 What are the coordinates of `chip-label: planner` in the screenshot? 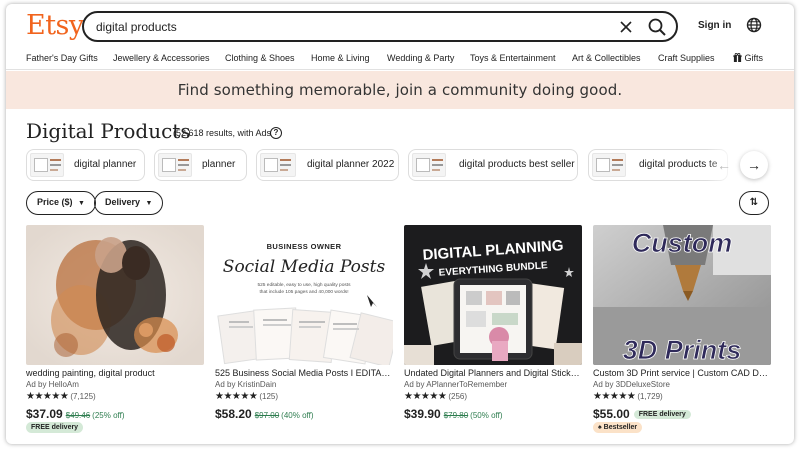 It's located at (219, 164).